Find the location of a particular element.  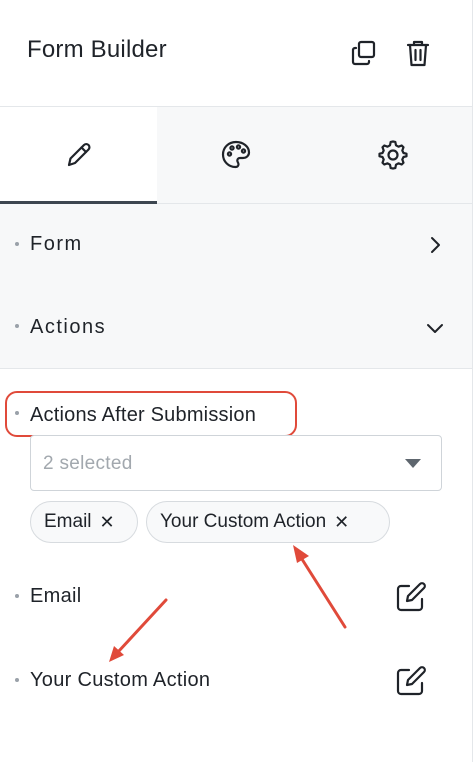

chip-your-custom-action: Your Custom Action ✕ is located at coordinates (268, 522).